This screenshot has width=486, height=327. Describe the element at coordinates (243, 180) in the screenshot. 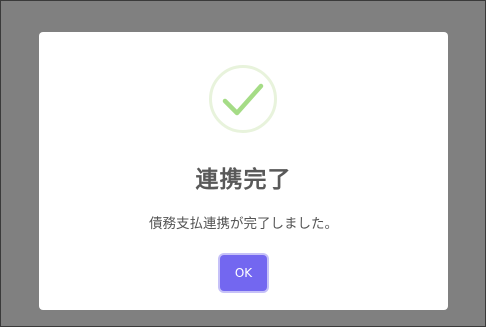

I see `dialog-title: 連携完了` at that location.